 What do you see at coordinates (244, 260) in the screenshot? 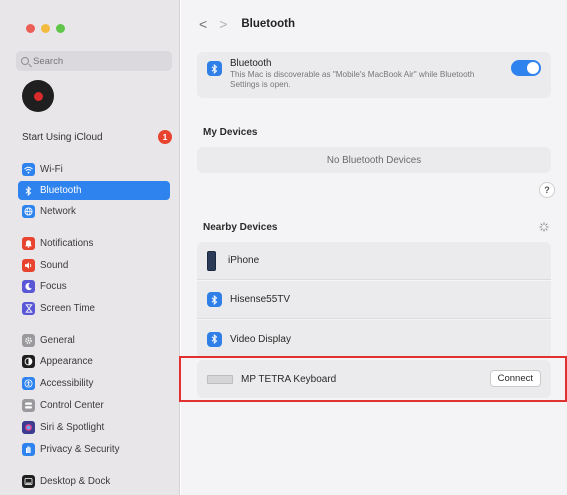
I see `device-name: iPhone` at bounding box center [244, 260].